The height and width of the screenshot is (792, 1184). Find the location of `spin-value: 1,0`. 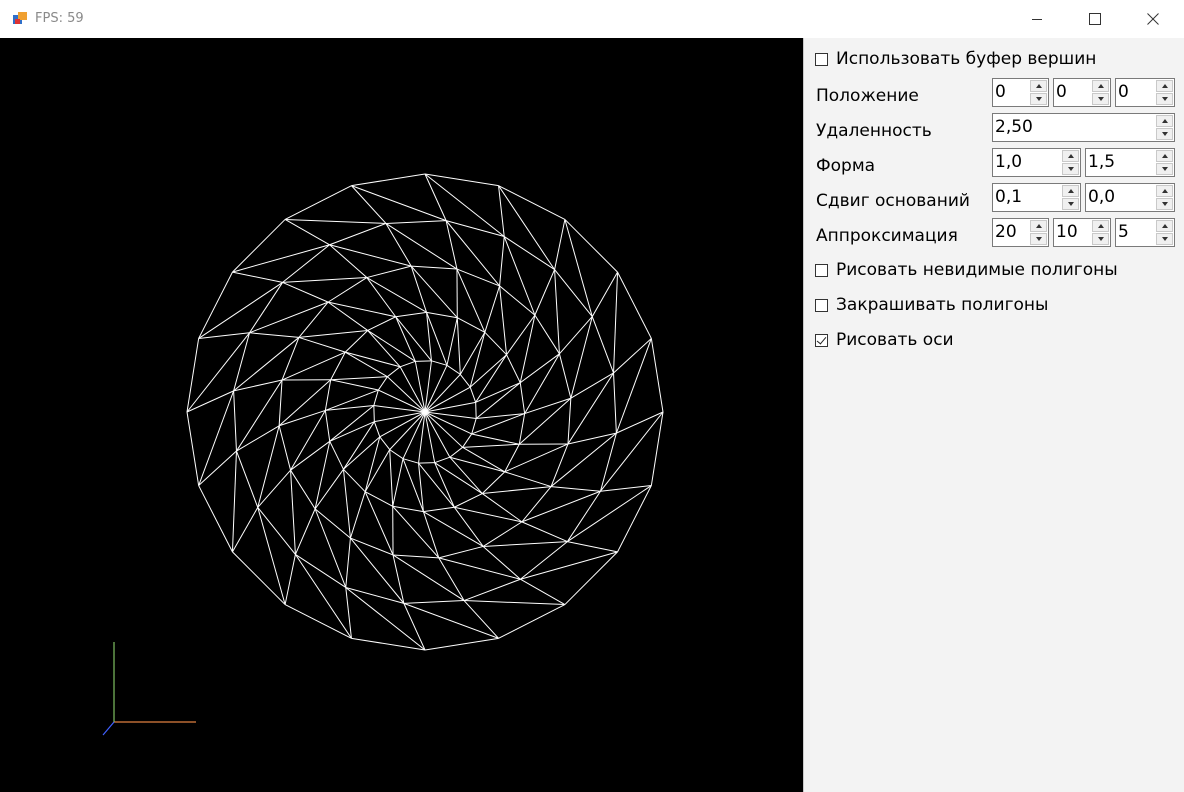

spin-value: 1,0 is located at coordinates (1009, 162).